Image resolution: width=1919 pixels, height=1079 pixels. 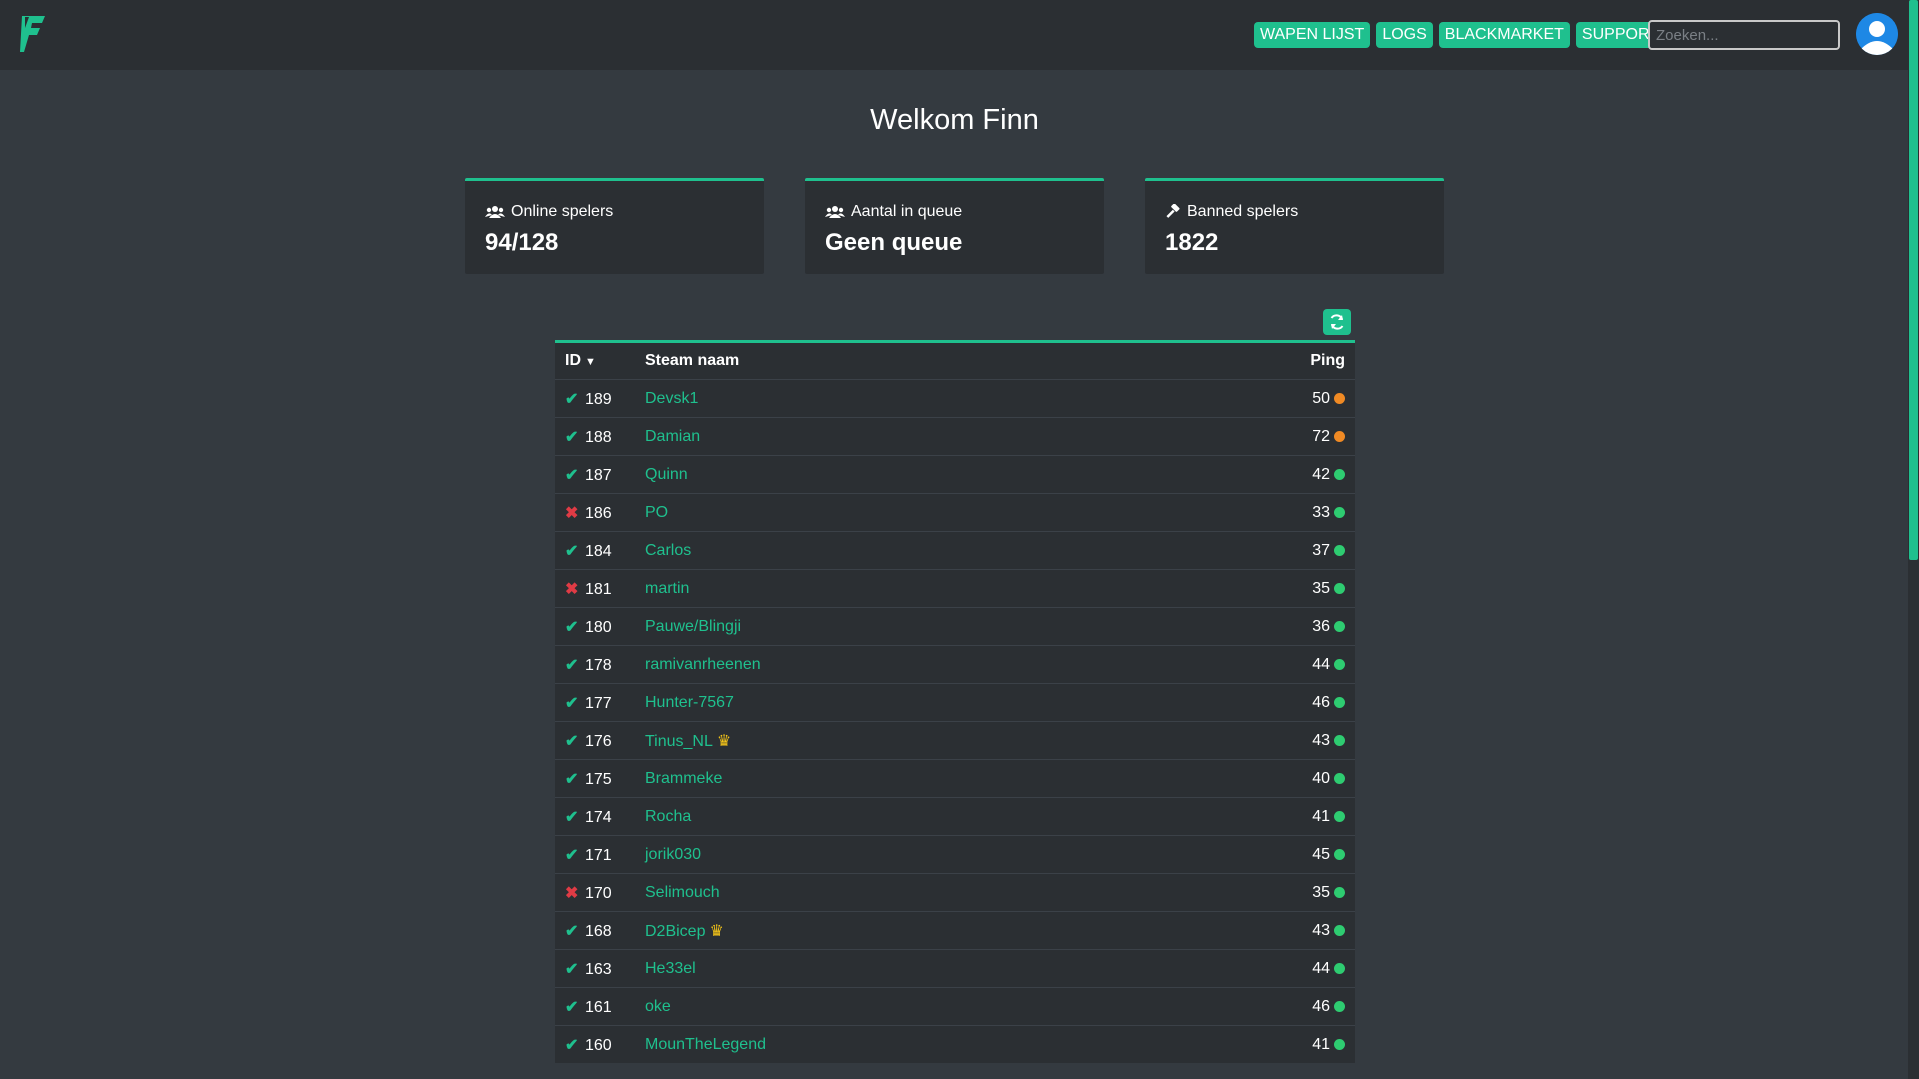 I want to click on table-row: ✔ 189 Devsk1 50, so click(x=955, y=398).